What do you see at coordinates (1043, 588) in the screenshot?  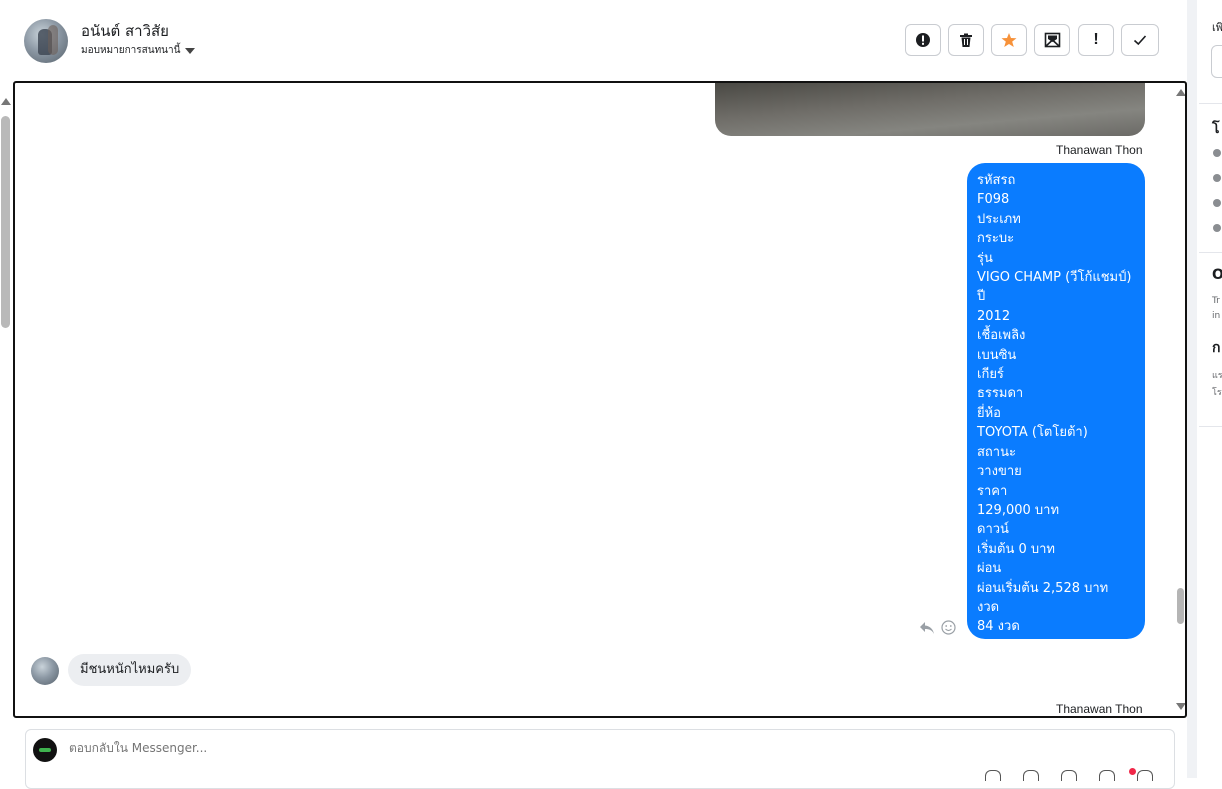 I see `message-line: ผ่อนเริ่มต้น 2,528 บาท` at bounding box center [1043, 588].